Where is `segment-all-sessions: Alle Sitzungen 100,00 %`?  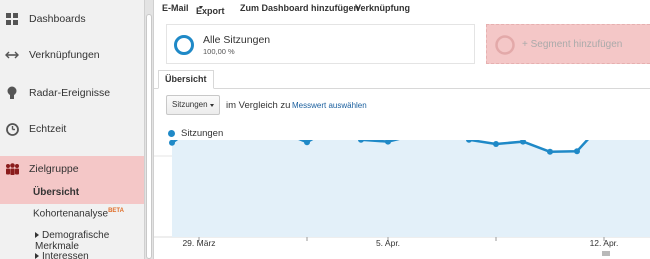 segment-all-sessions: Alle Sitzungen 100,00 % is located at coordinates (320, 44).